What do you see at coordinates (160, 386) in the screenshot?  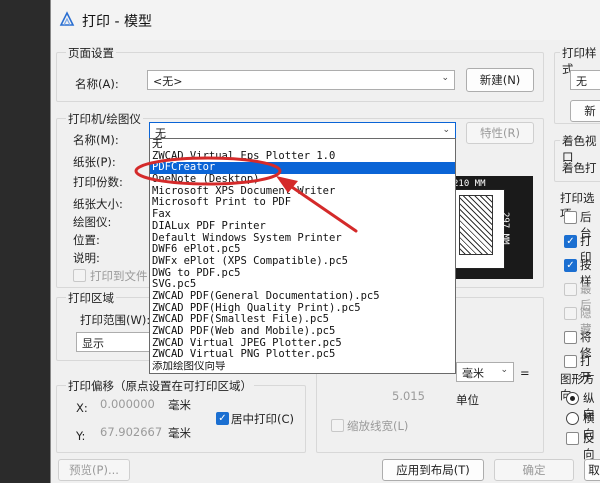 I see `print-offset-label: 打印偏移（原点设置在可打印区域）` at bounding box center [160, 386].